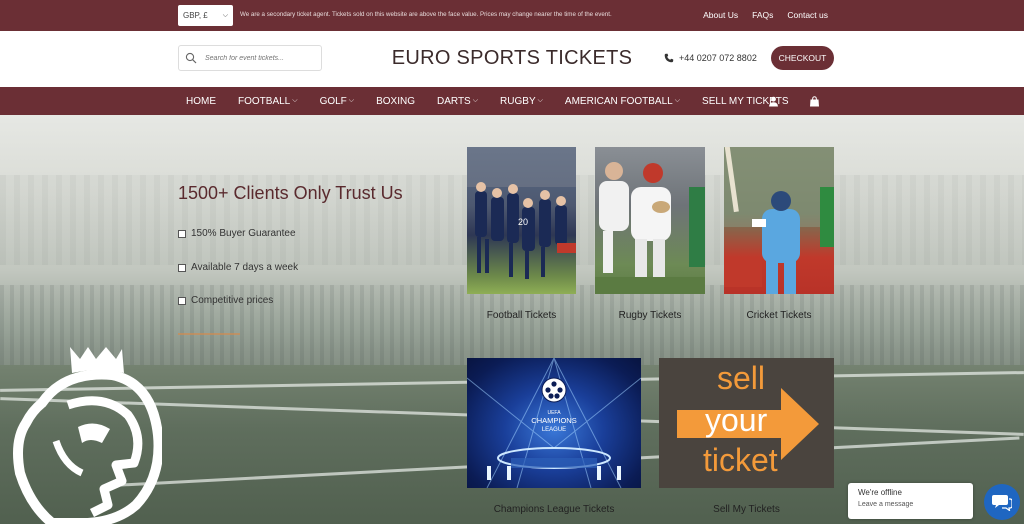 The width and height of the screenshot is (1024, 524). What do you see at coordinates (245, 267) in the screenshot?
I see `bullet-text: Available 7 days a week` at bounding box center [245, 267].